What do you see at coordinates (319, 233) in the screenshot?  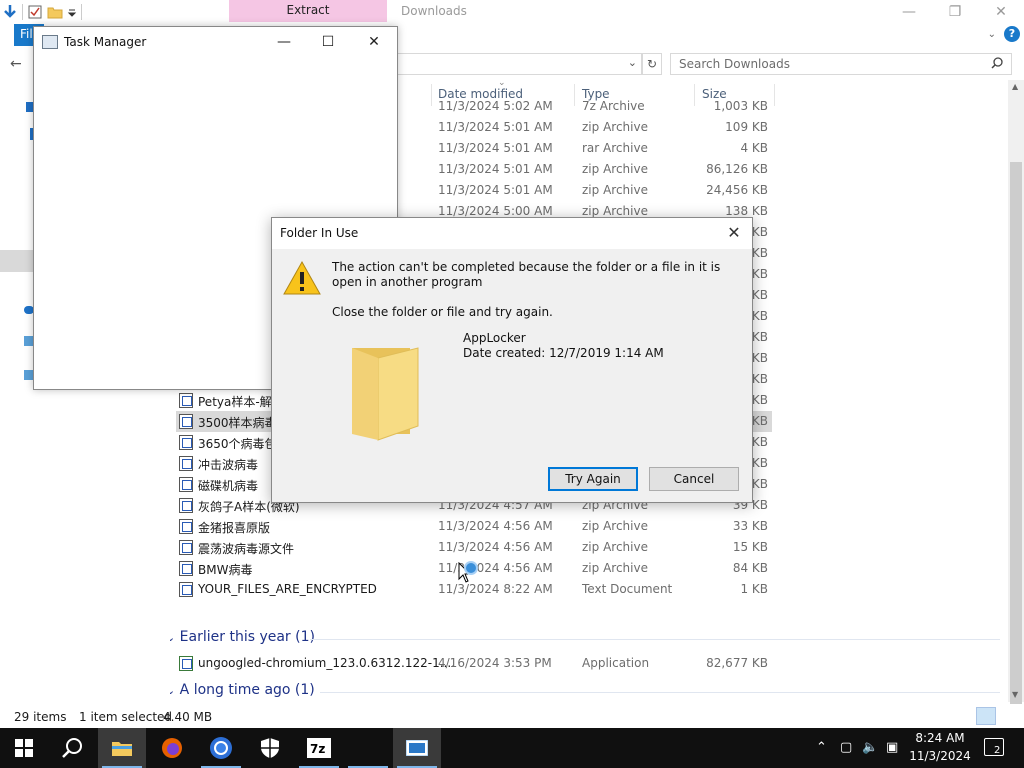 I see `dialog-title: Folder In Use` at bounding box center [319, 233].